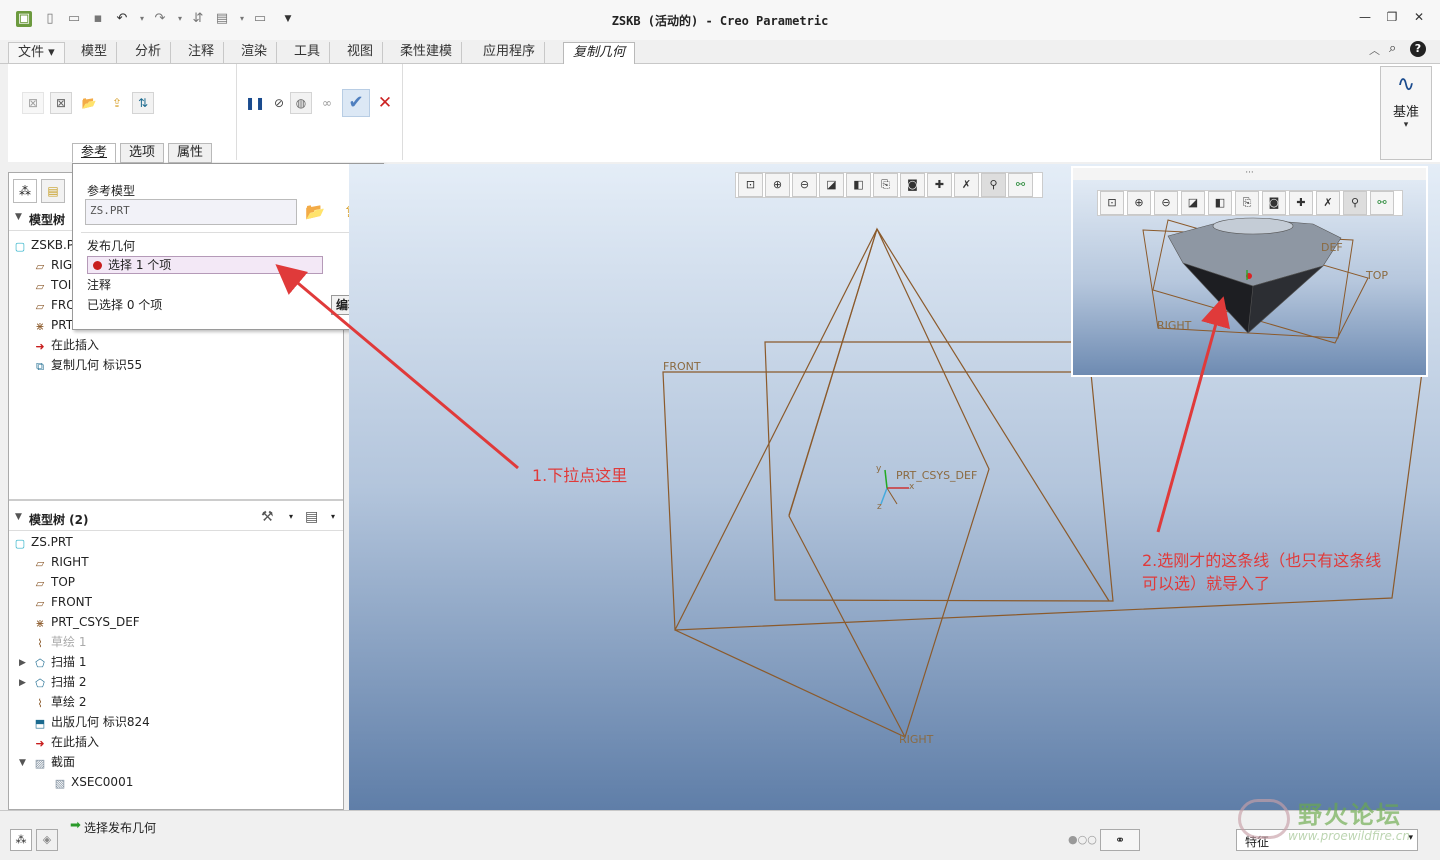  I want to click on part-icon: ▢, so click(20, 543).